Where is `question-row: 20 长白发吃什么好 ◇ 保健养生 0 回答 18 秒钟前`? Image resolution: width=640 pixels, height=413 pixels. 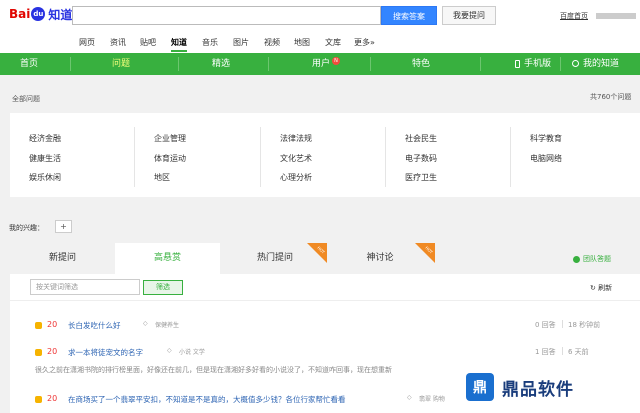
question-row: 20 长白发吃什么好 ◇ 保健养生 0 回答 18 秒钟前 is located at coordinates (335, 327).